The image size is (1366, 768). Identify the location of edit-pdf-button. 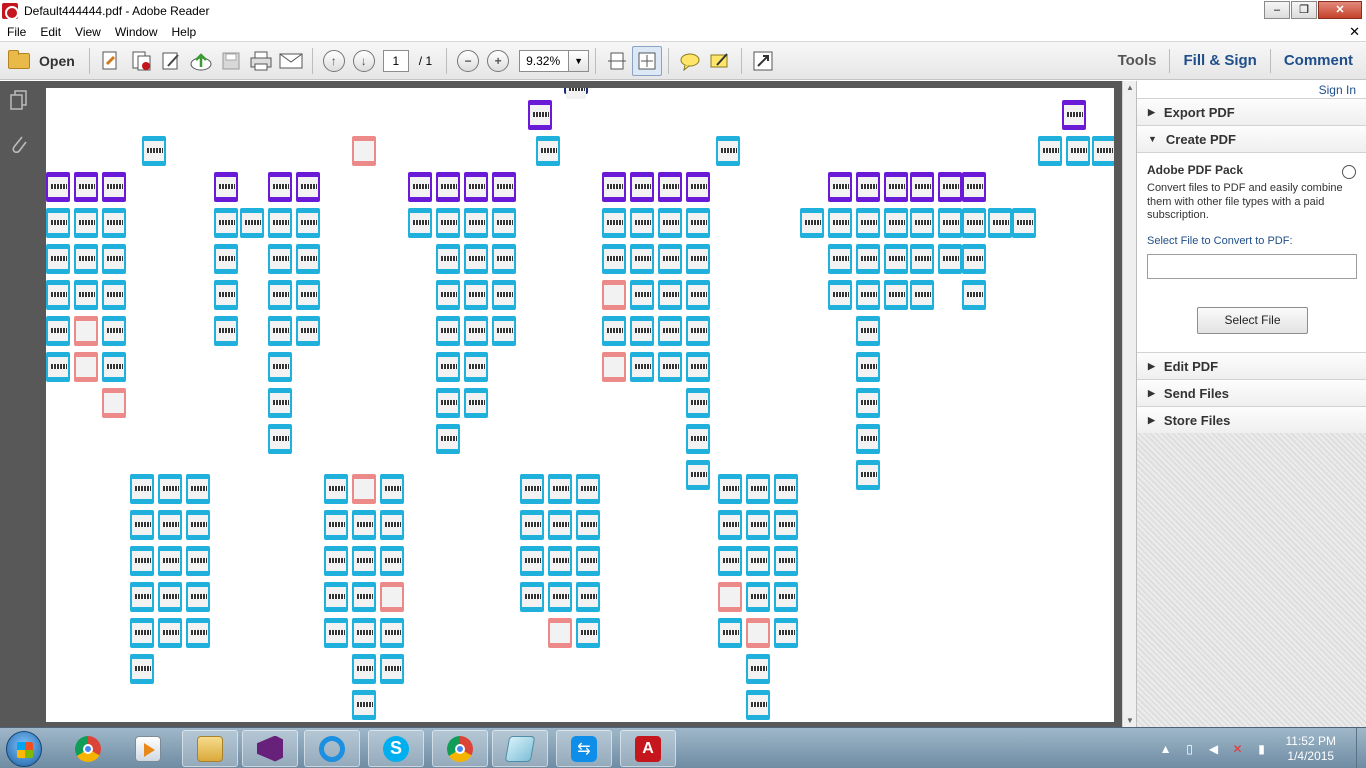
(171, 61).